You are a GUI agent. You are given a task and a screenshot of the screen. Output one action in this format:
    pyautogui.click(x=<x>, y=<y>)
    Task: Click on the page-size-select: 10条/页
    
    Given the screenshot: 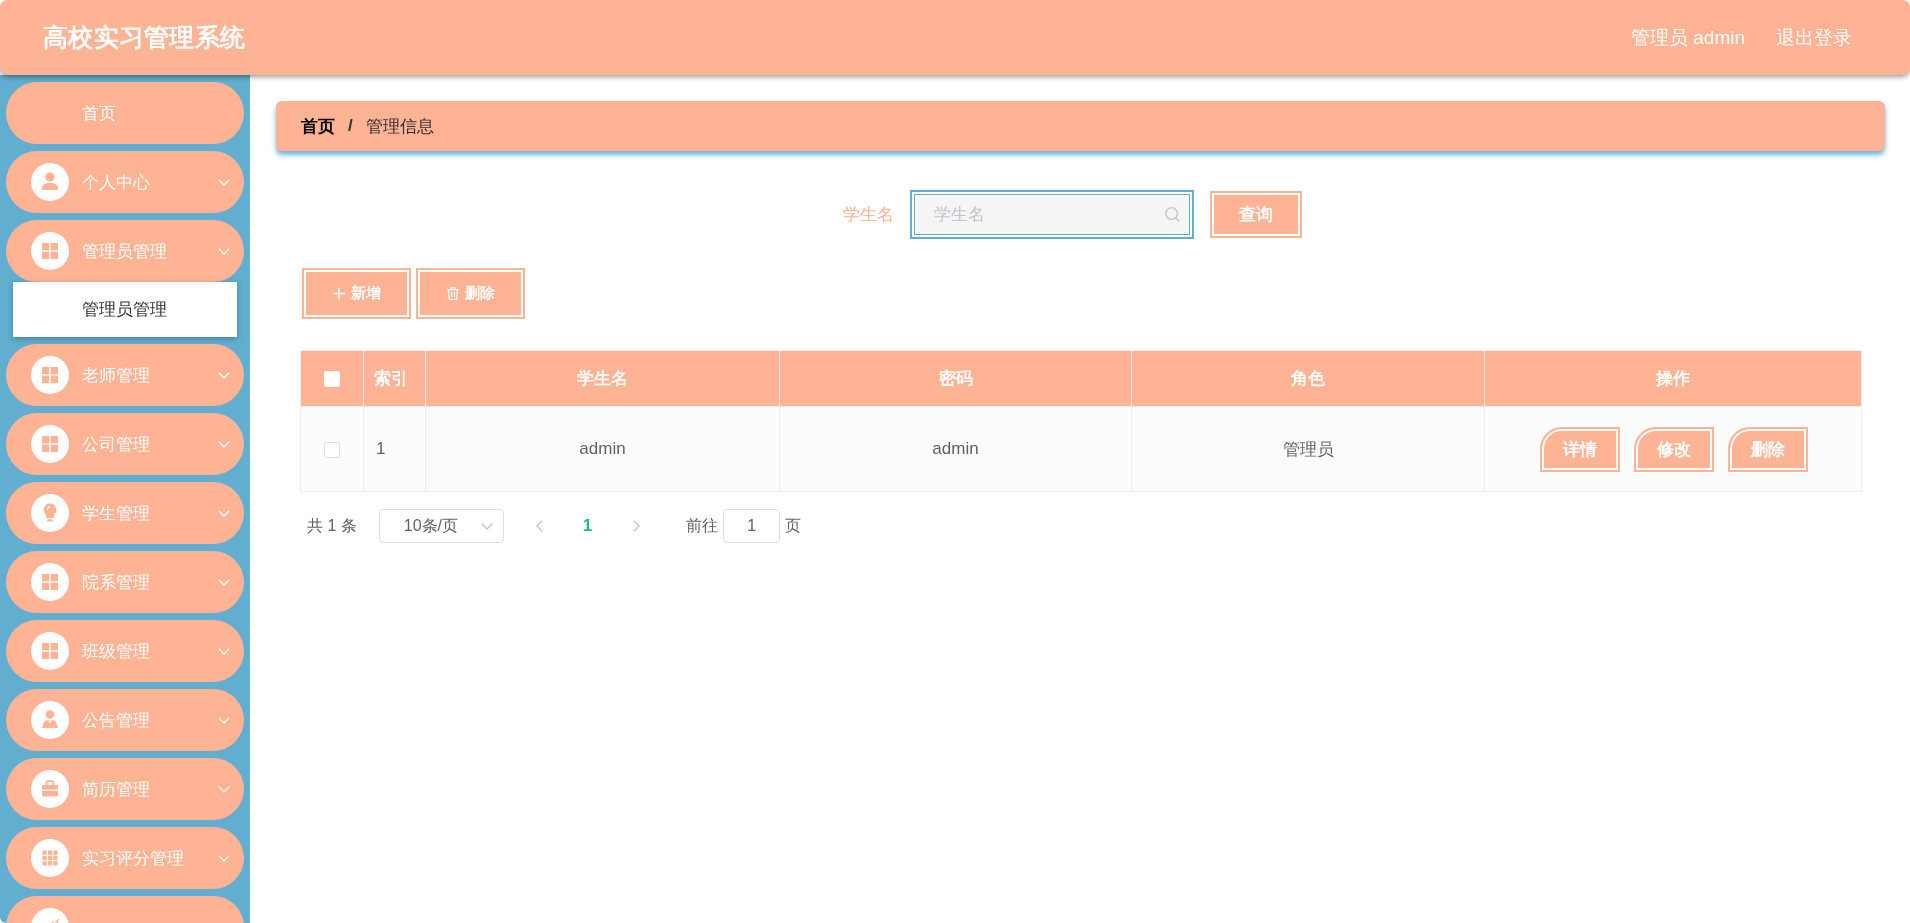 What is the action you would take?
    pyautogui.click(x=441, y=526)
    